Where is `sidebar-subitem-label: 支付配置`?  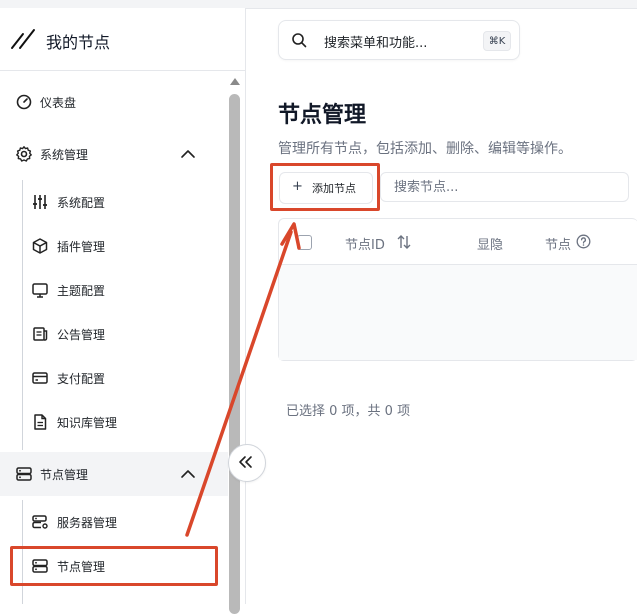 sidebar-subitem-label: 支付配置 is located at coordinates (81, 379).